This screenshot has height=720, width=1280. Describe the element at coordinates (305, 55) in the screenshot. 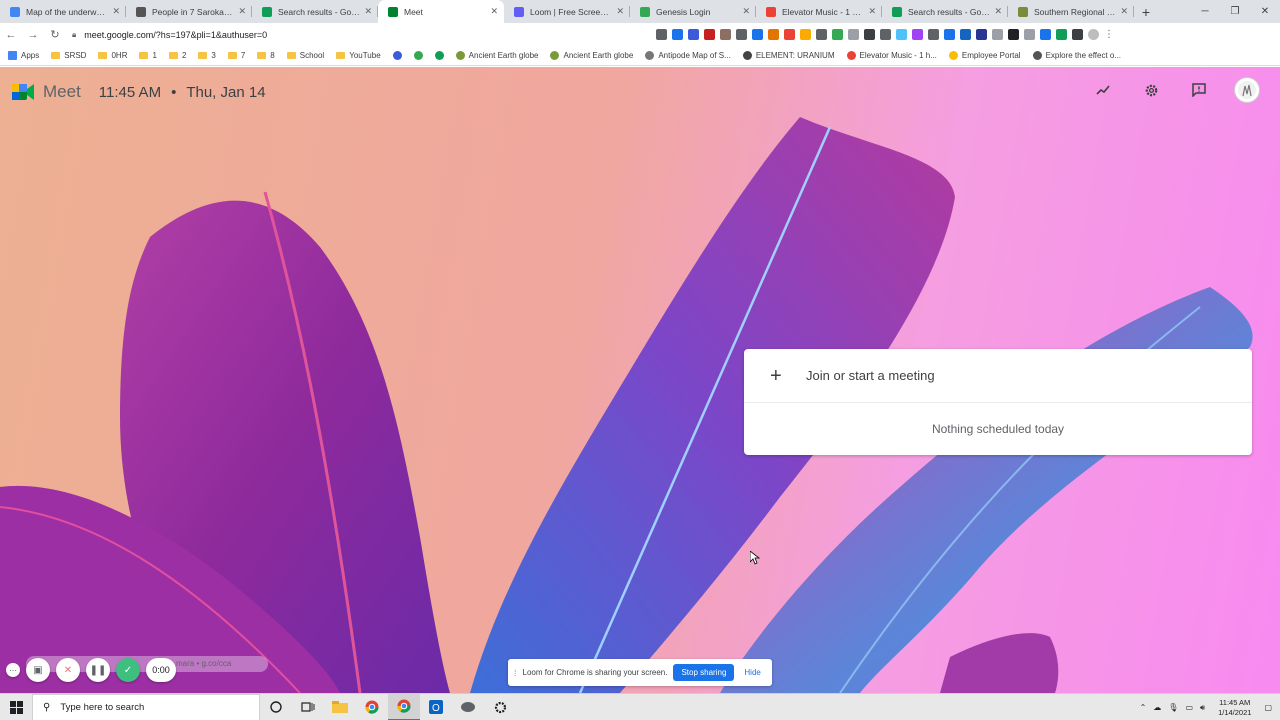

I see `bookmark-item: School` at that location.